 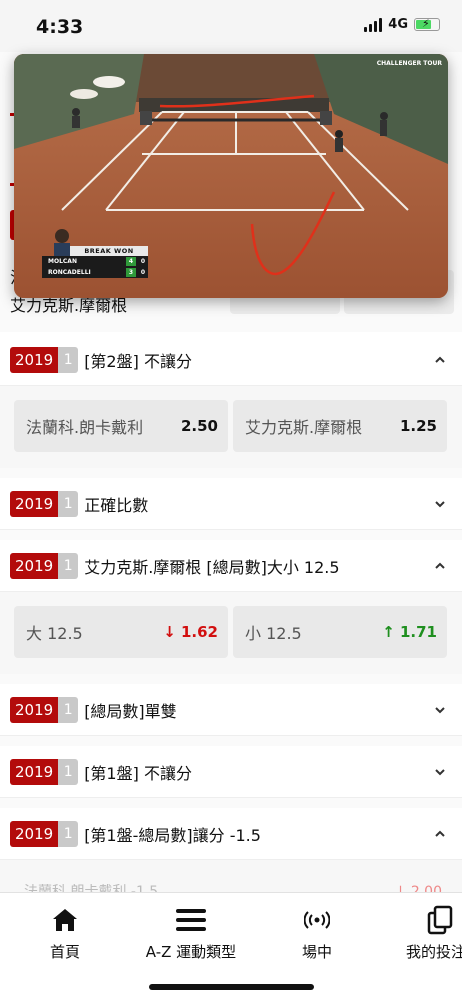 What do you see at coordinates (116, 505) in the screenshot?
I see `market-title: 正確比數` at bounding box center [116, 505].